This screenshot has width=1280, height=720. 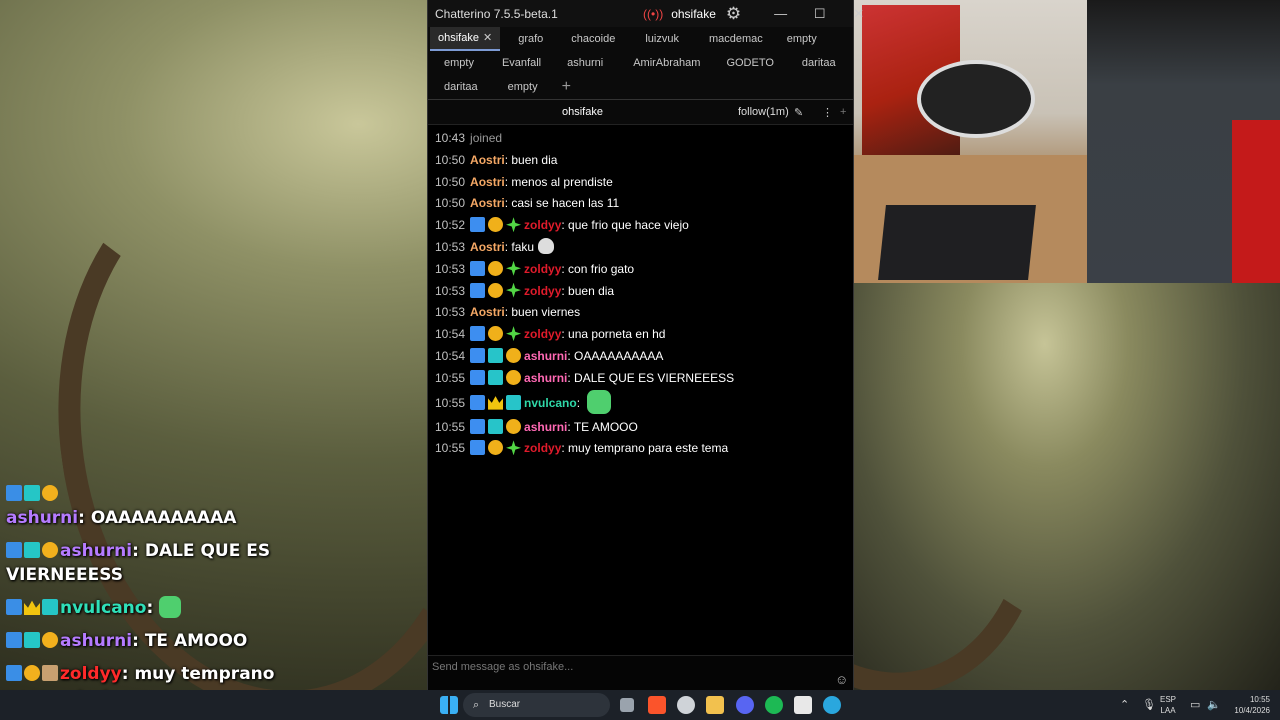 I want to click on tab-ashurni: ashurni, so click(x=586, y=63).